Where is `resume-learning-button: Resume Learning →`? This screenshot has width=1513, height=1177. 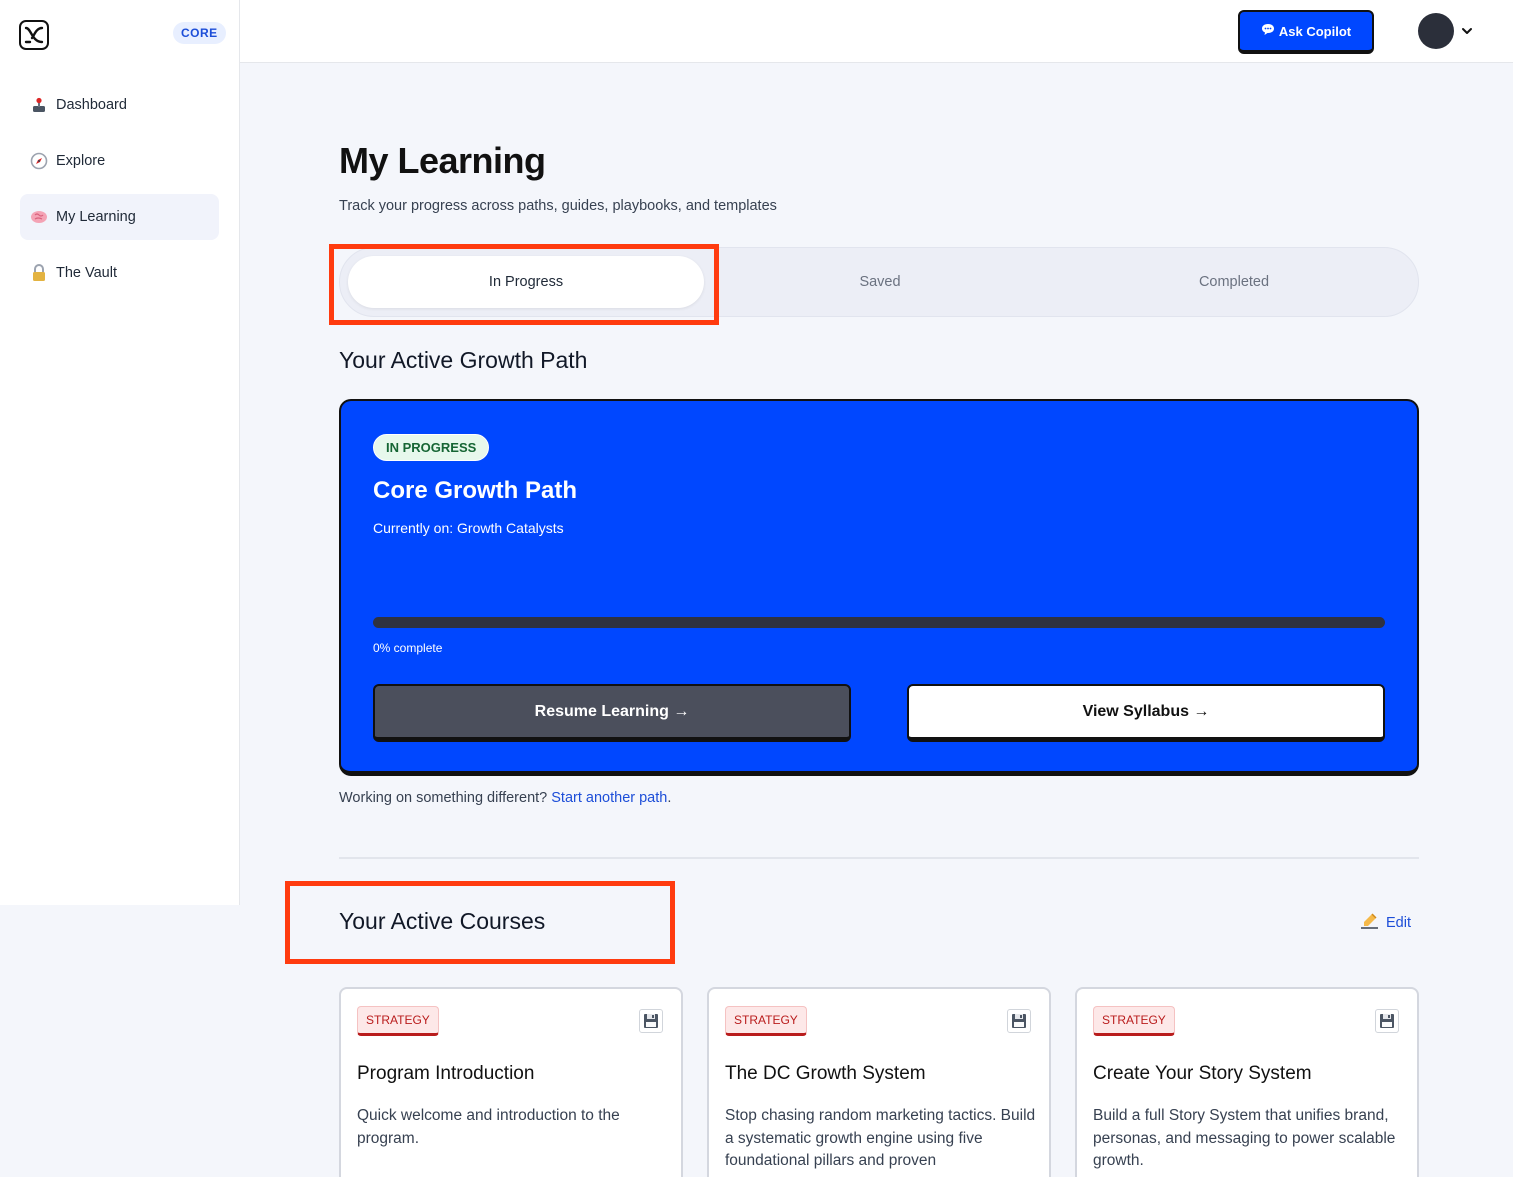
resume-learning-button: Resume Learning → is located at coordinates (612, 713).